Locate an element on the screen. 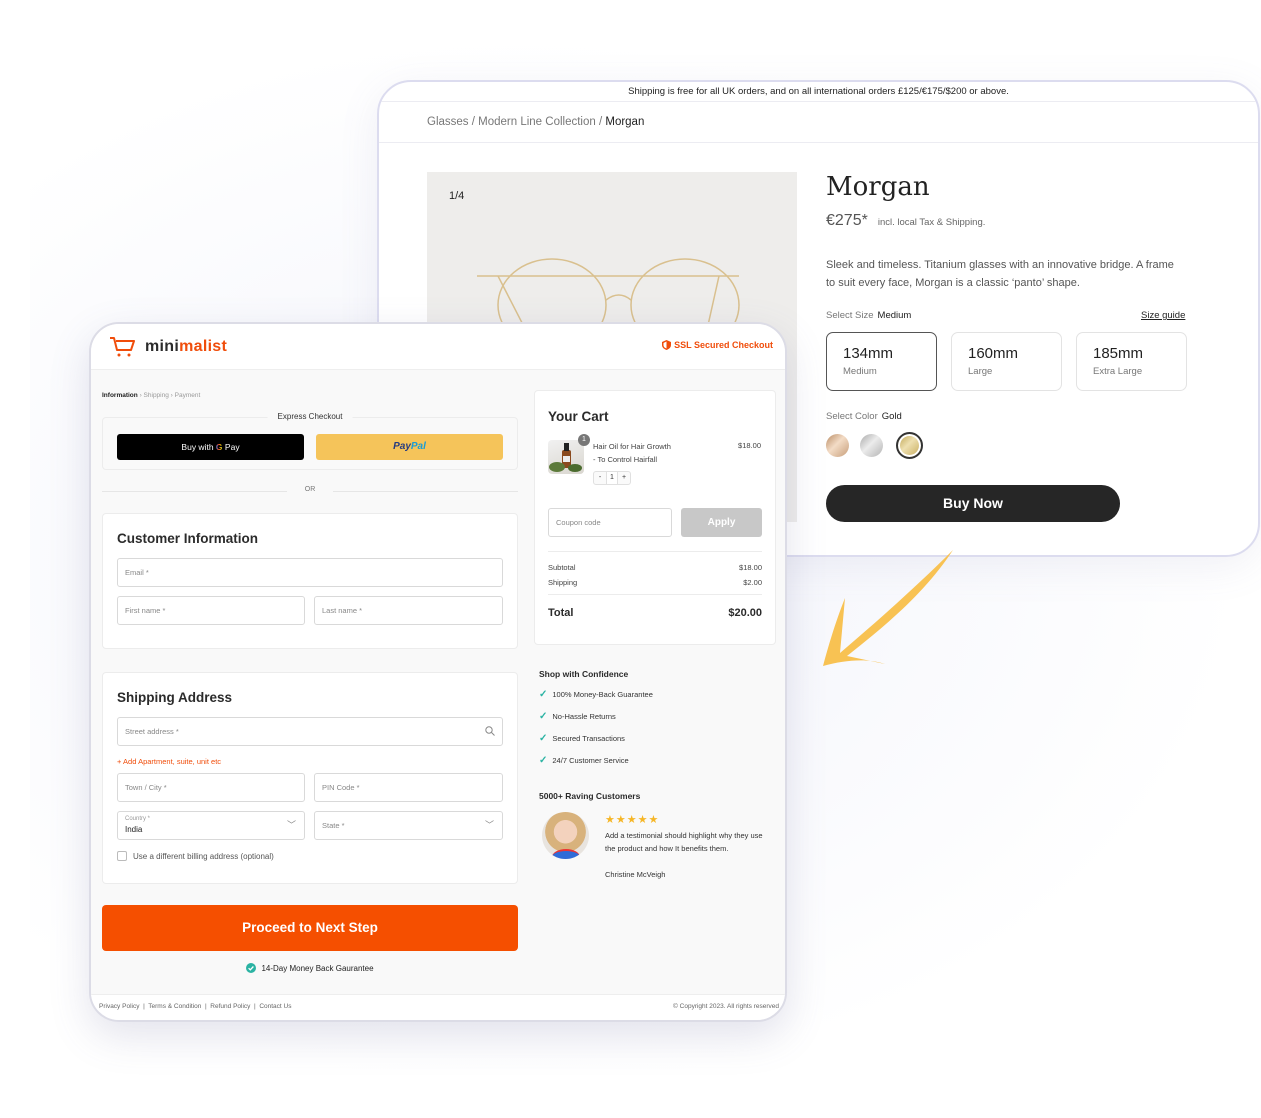 The width and height of the screenshot is (1261, 1118). star-rating-icon: ★★★★★ is located at coordinates (632, 820).